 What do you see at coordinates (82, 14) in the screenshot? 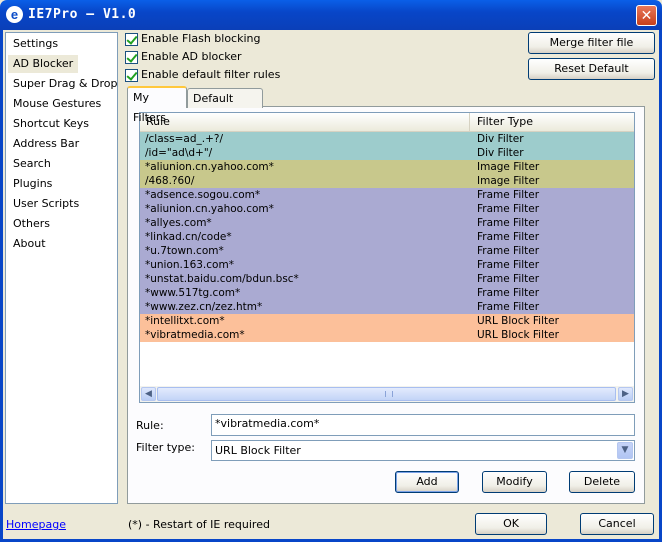
I see `window-title: IE7Pro — V1.0` at bounding box center [82, 14].